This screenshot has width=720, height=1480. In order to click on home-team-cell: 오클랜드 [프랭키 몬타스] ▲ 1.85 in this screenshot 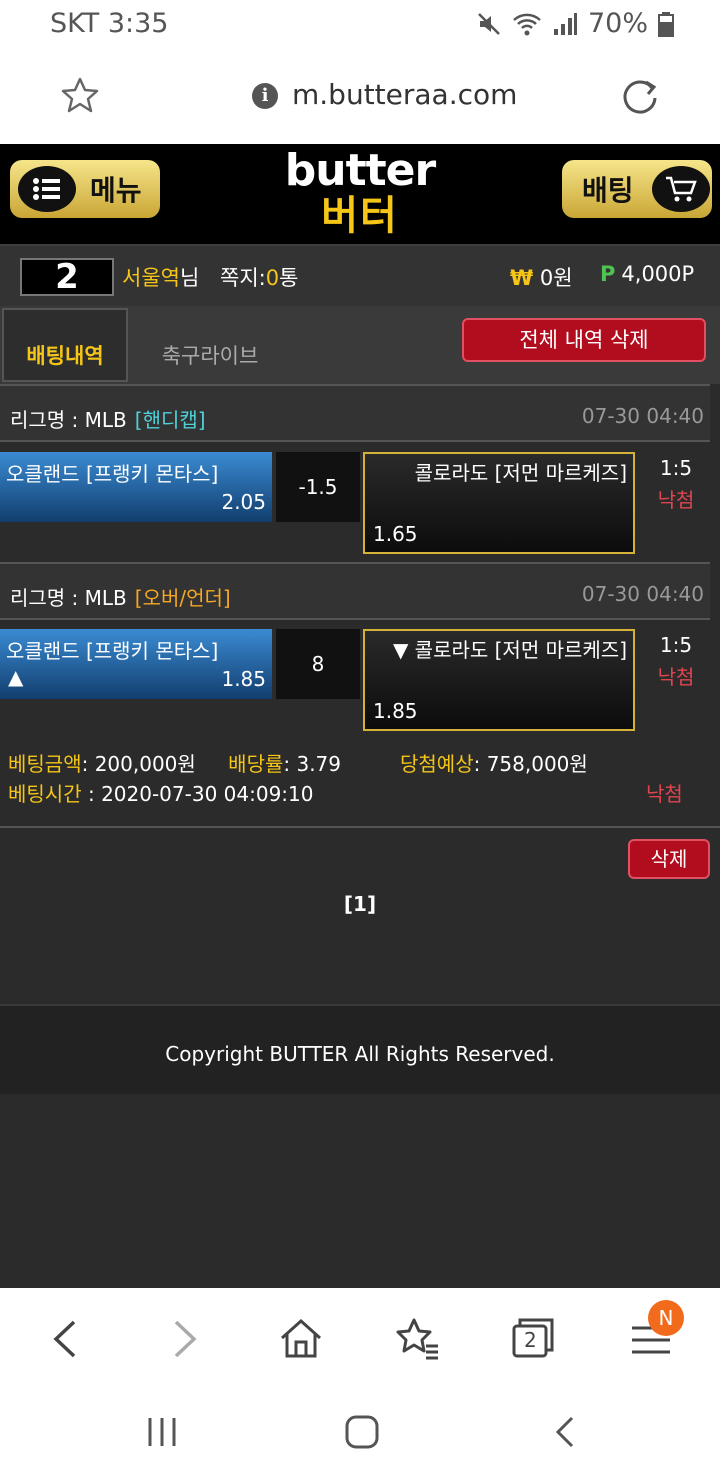, I will do `click(136, 664)`.